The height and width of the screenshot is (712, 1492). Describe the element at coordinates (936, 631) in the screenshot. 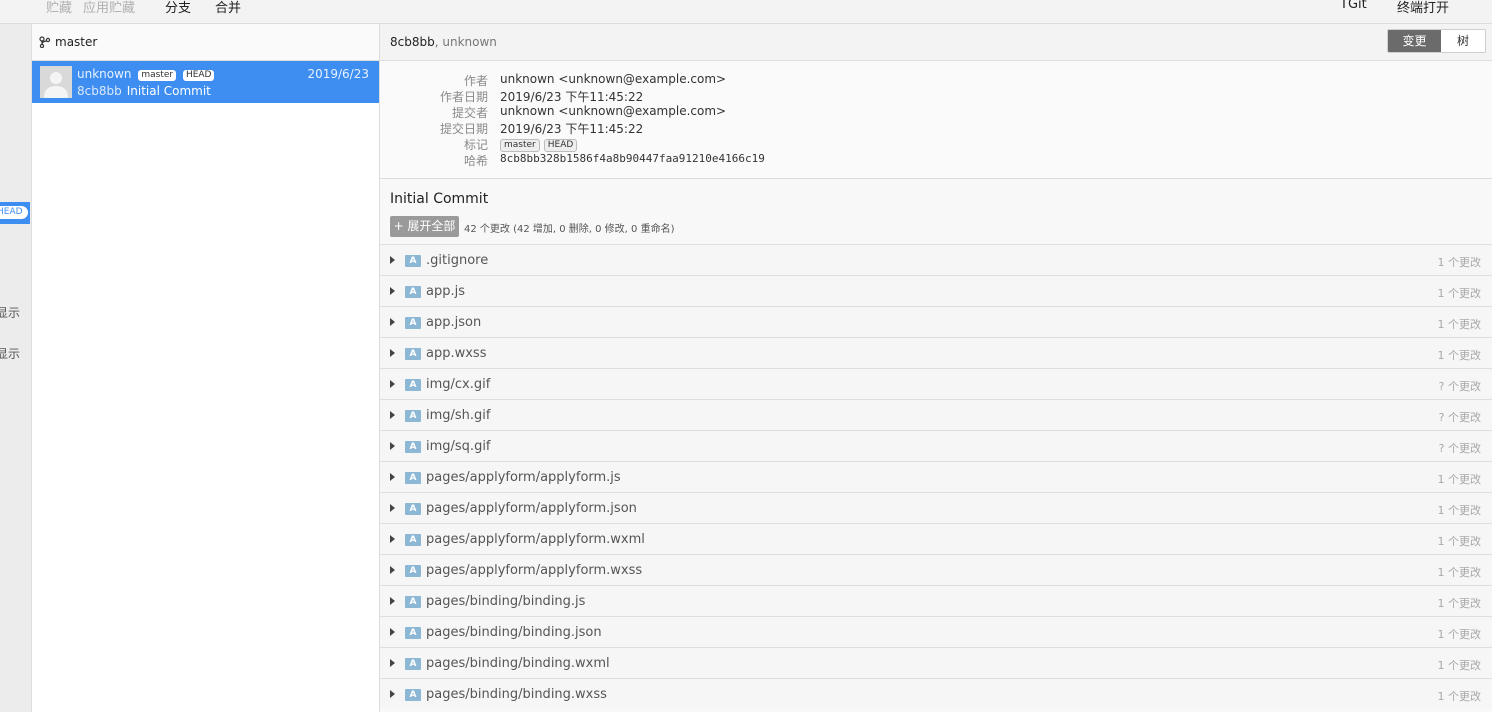

I see `file-row: Apages/binding/binding.json 1 个更改` at that location.